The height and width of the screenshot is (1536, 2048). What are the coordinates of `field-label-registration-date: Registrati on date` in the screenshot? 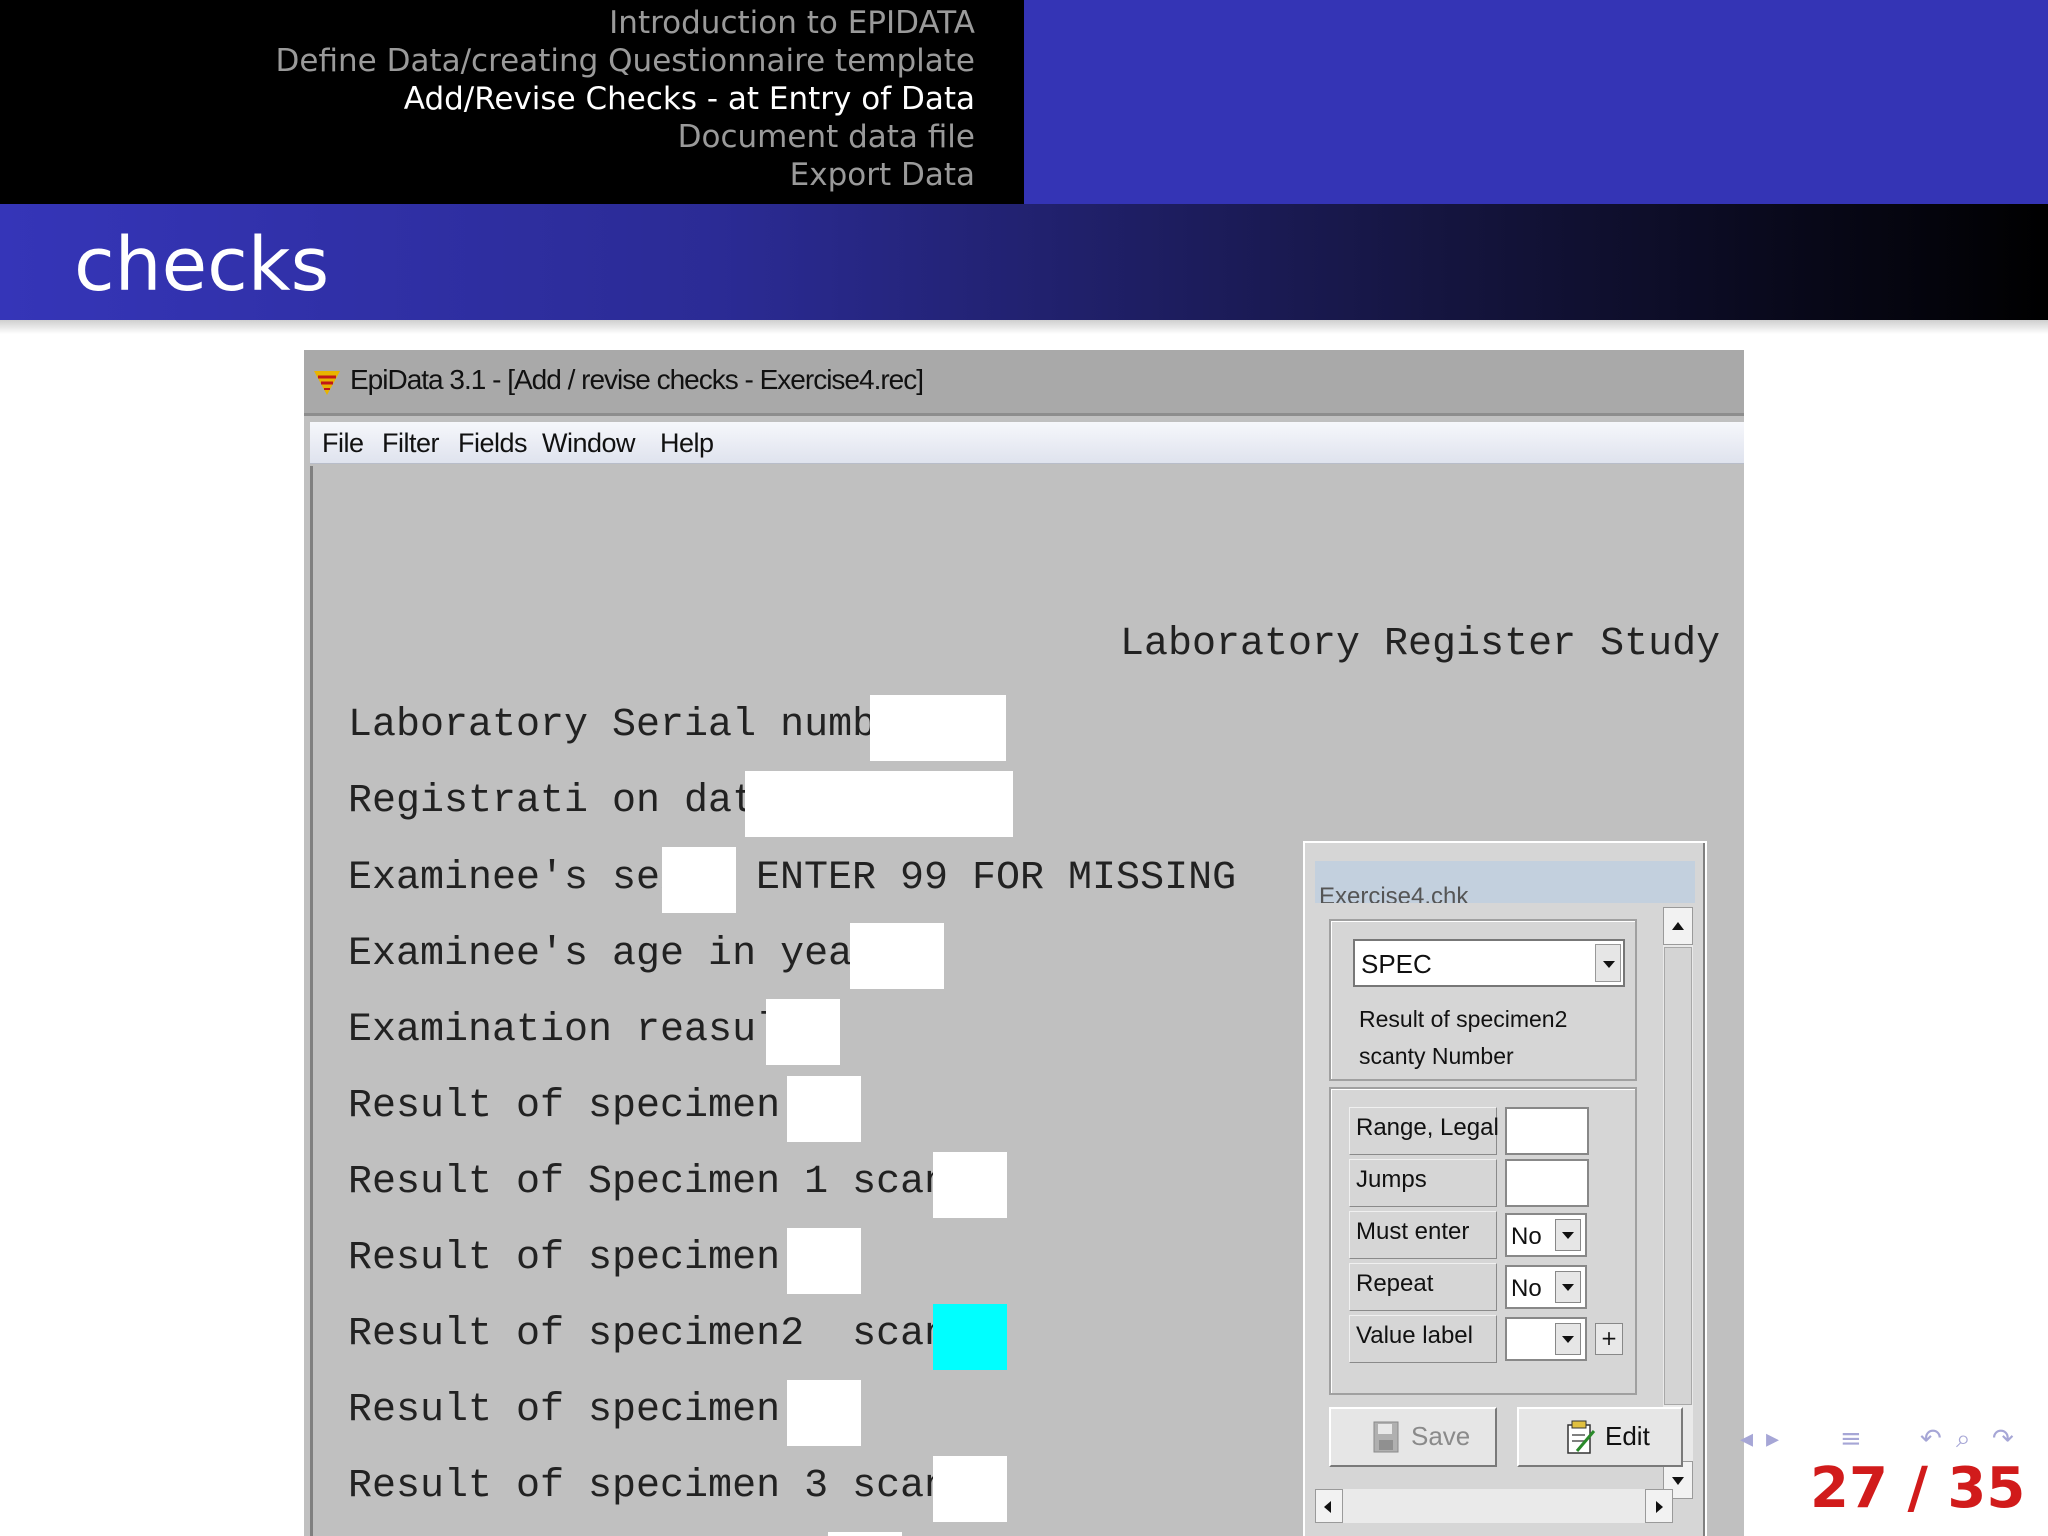 It's located at (564, 801).